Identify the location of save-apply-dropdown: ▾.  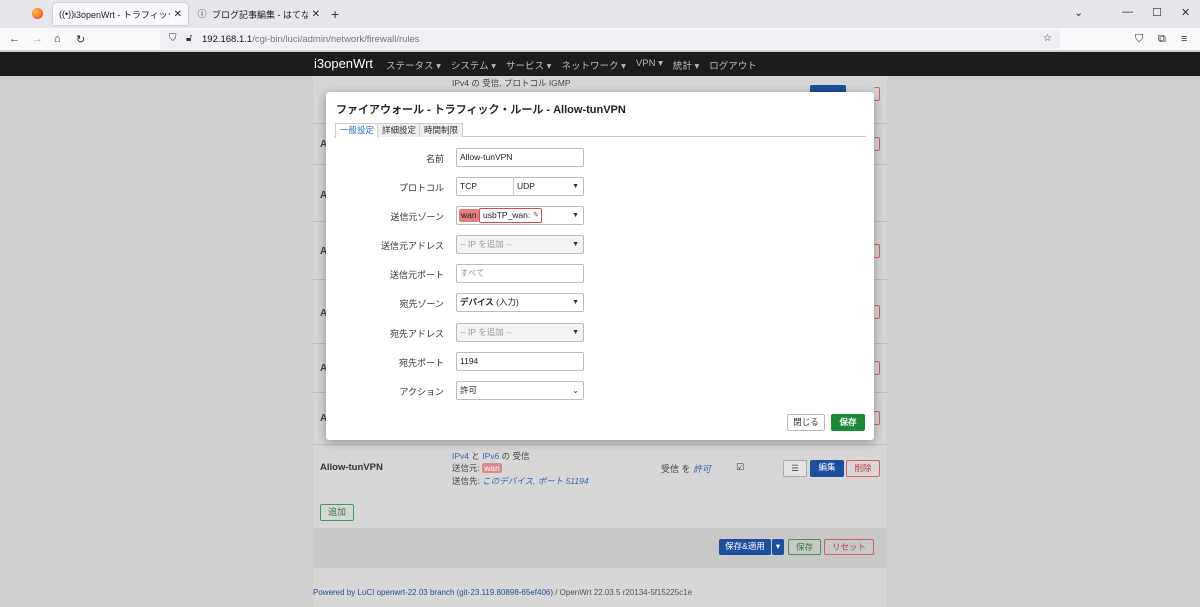
(778, 547).